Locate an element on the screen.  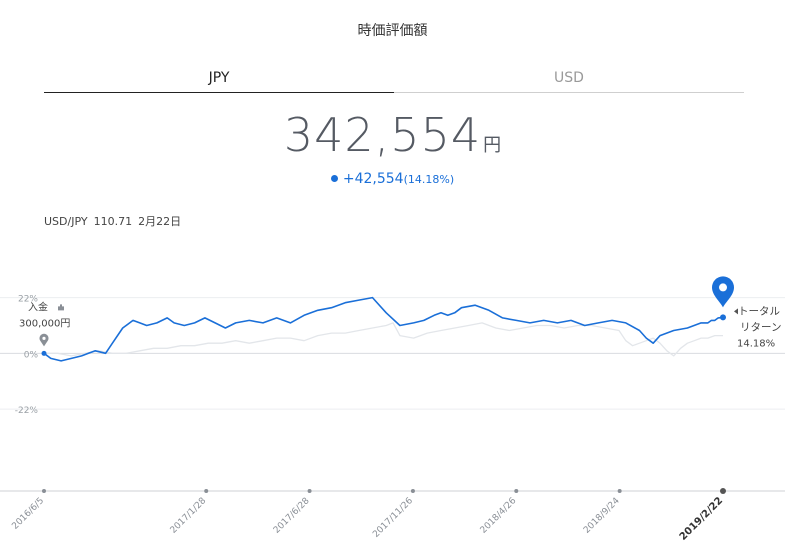
deposit-icon is located at coordinates (61, 307).